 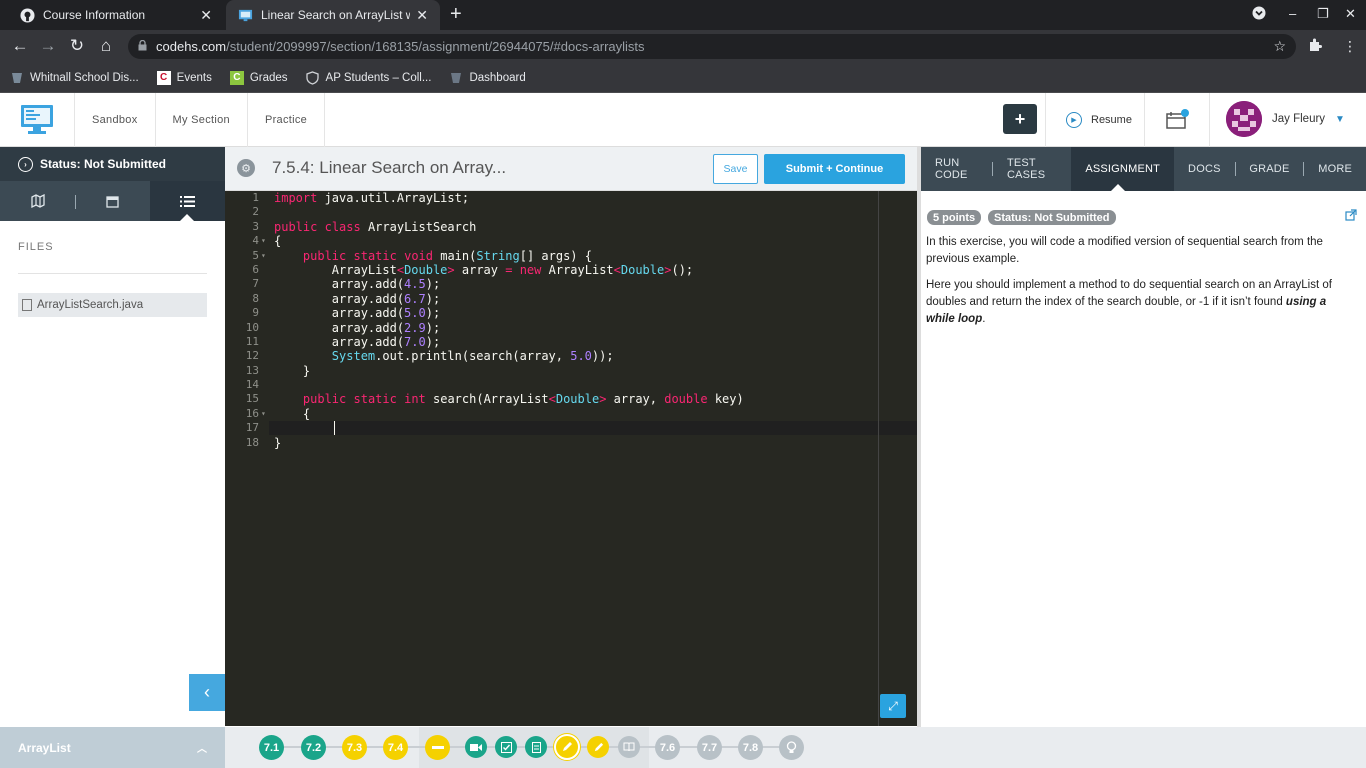 I want to click on chevron-left-icon: ‹, so click(x=207, y=692).